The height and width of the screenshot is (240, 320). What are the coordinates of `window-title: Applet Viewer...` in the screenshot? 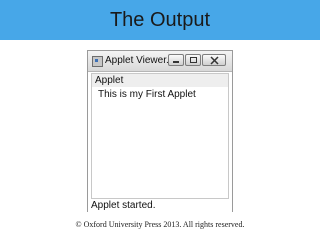 It's located at (140, 60).